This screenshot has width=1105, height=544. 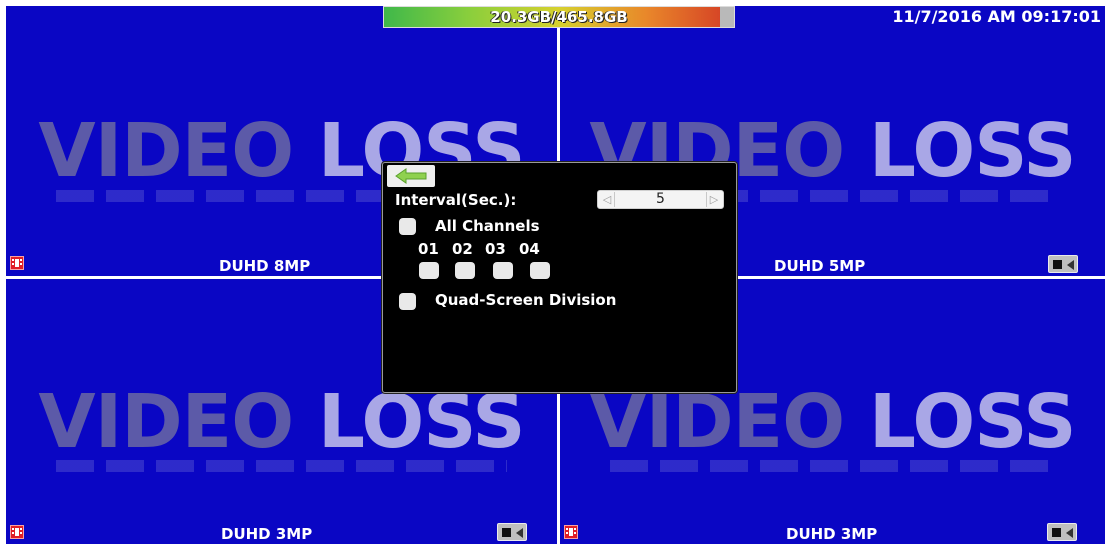 I want to click on channel-number-02: 02, so click(x=462, y=249).